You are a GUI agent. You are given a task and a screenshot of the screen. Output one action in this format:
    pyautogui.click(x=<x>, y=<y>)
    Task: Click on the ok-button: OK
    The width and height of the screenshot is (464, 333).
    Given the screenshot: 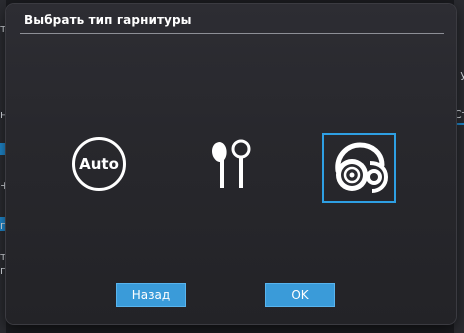 What is the action you would take?
    pyautogui.click(x=300, y=295)
    